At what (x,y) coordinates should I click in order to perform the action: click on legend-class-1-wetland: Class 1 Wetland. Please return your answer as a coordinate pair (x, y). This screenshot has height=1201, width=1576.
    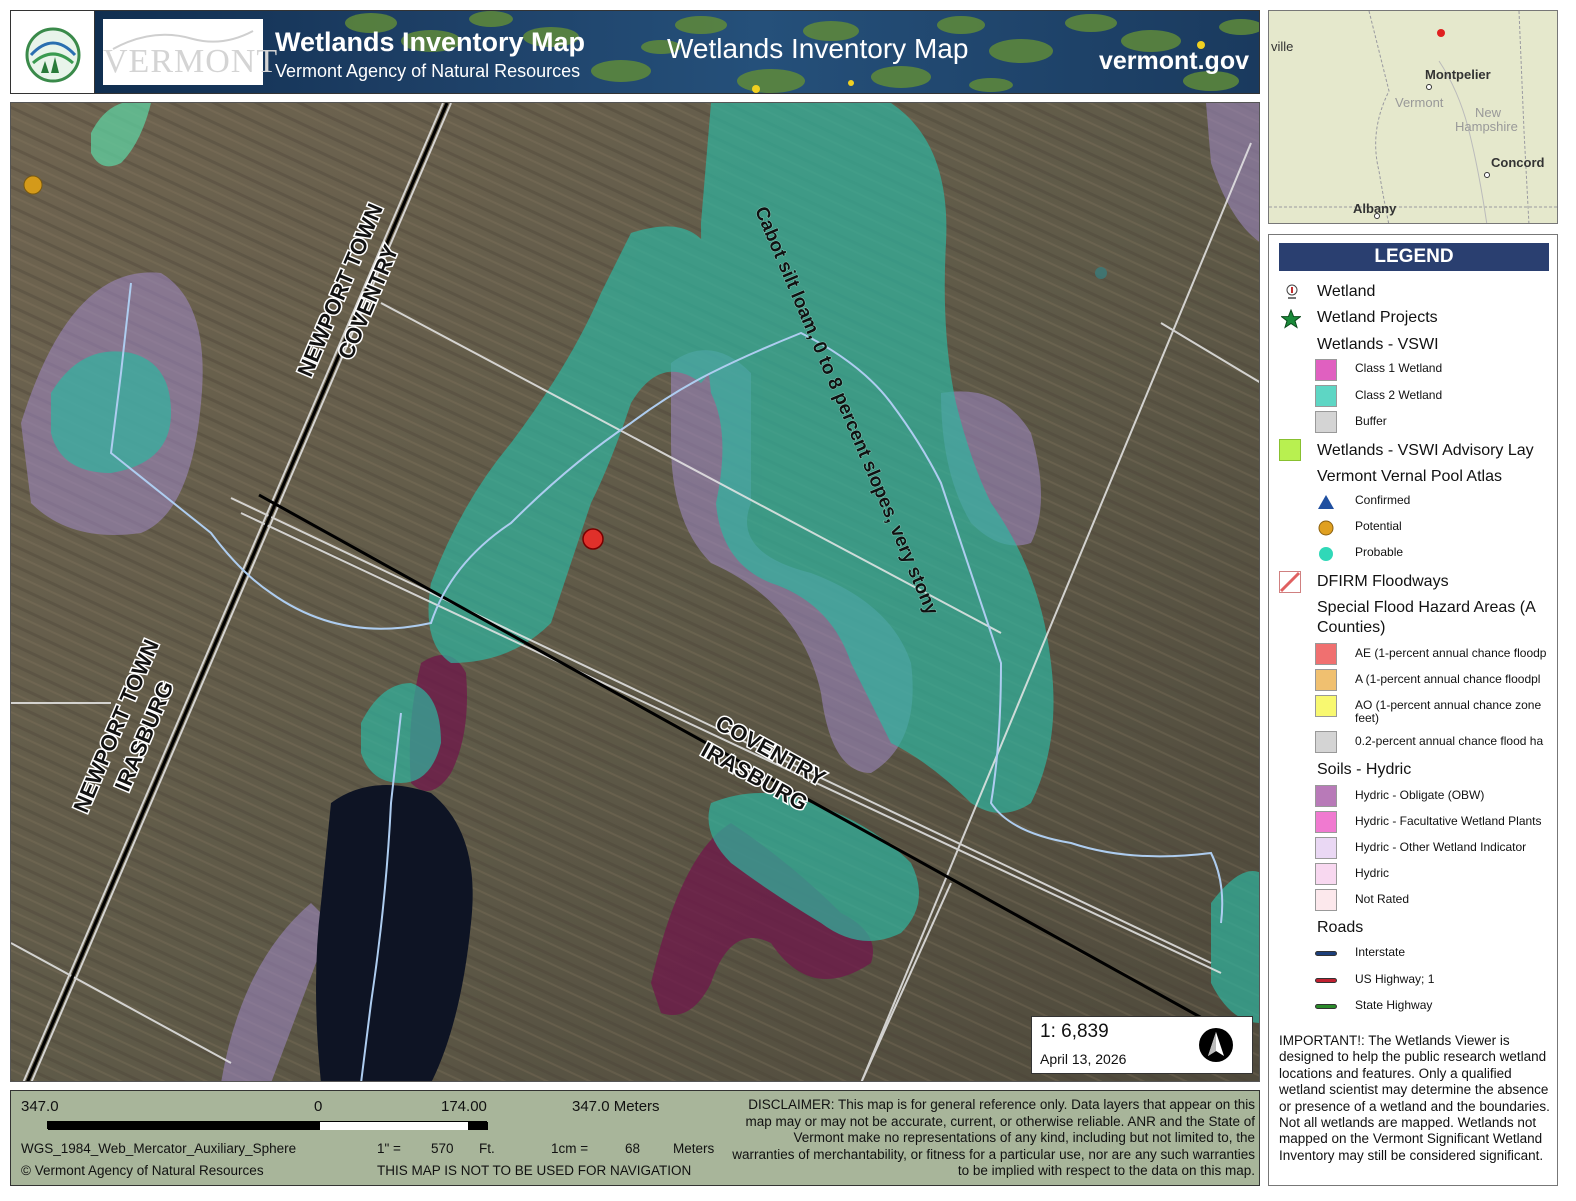
    Looking at the image, I should click on (1399, 368).